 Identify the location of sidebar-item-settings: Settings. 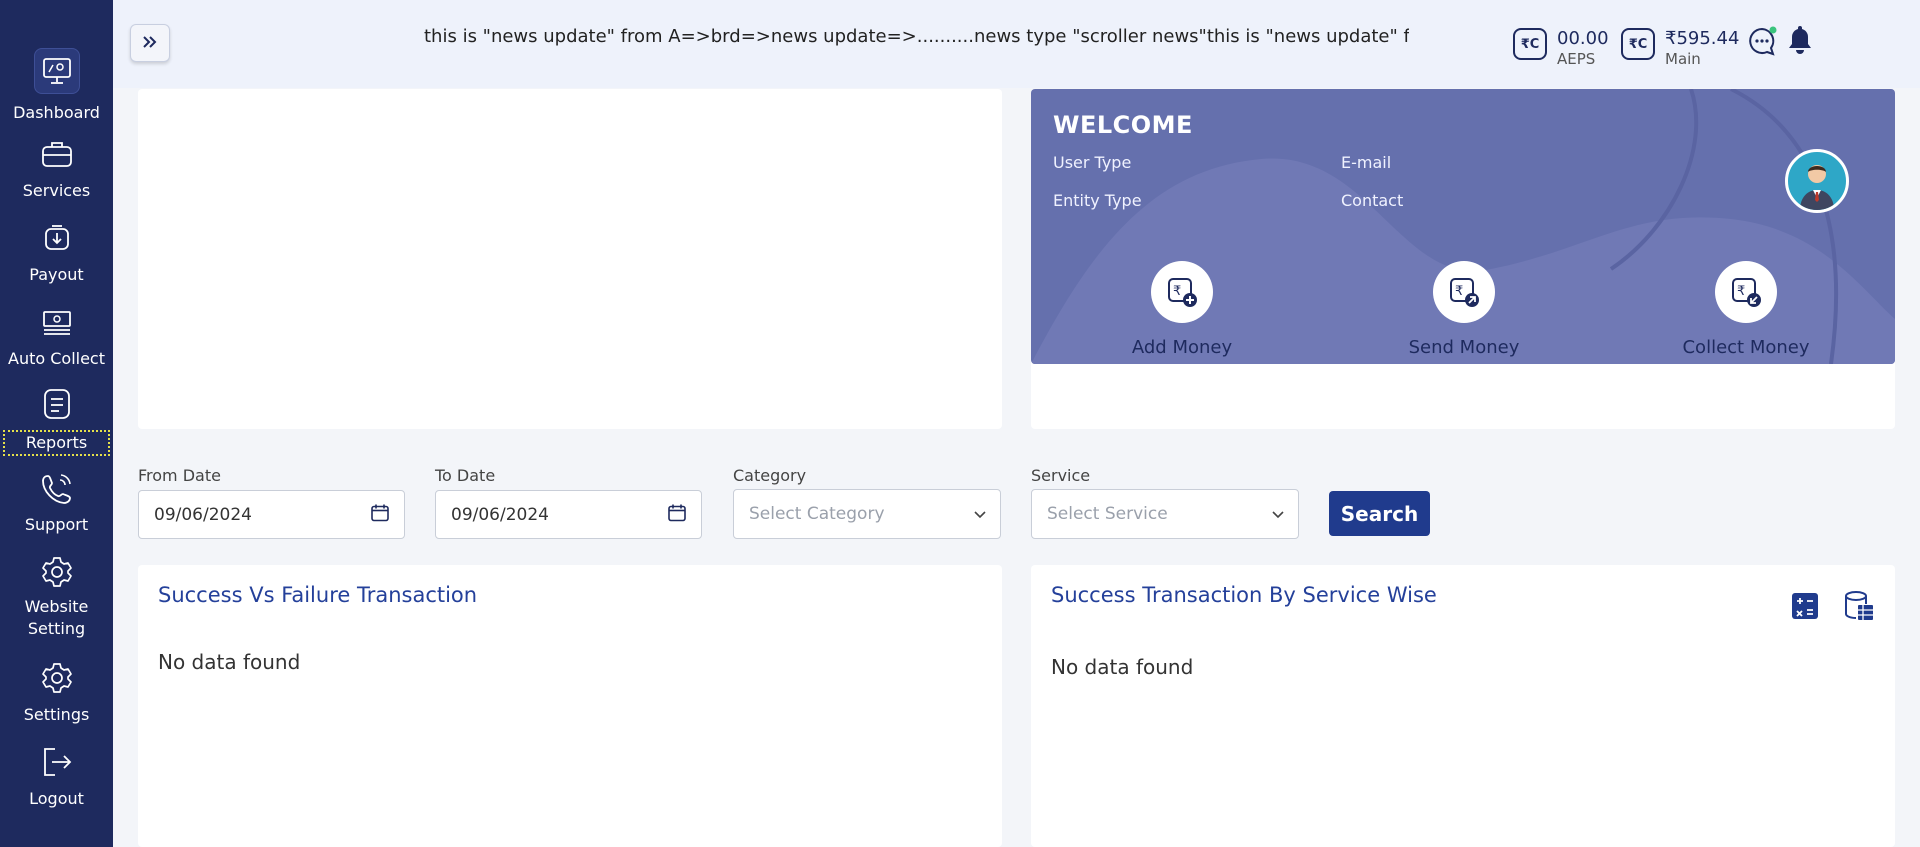
(56, 693).